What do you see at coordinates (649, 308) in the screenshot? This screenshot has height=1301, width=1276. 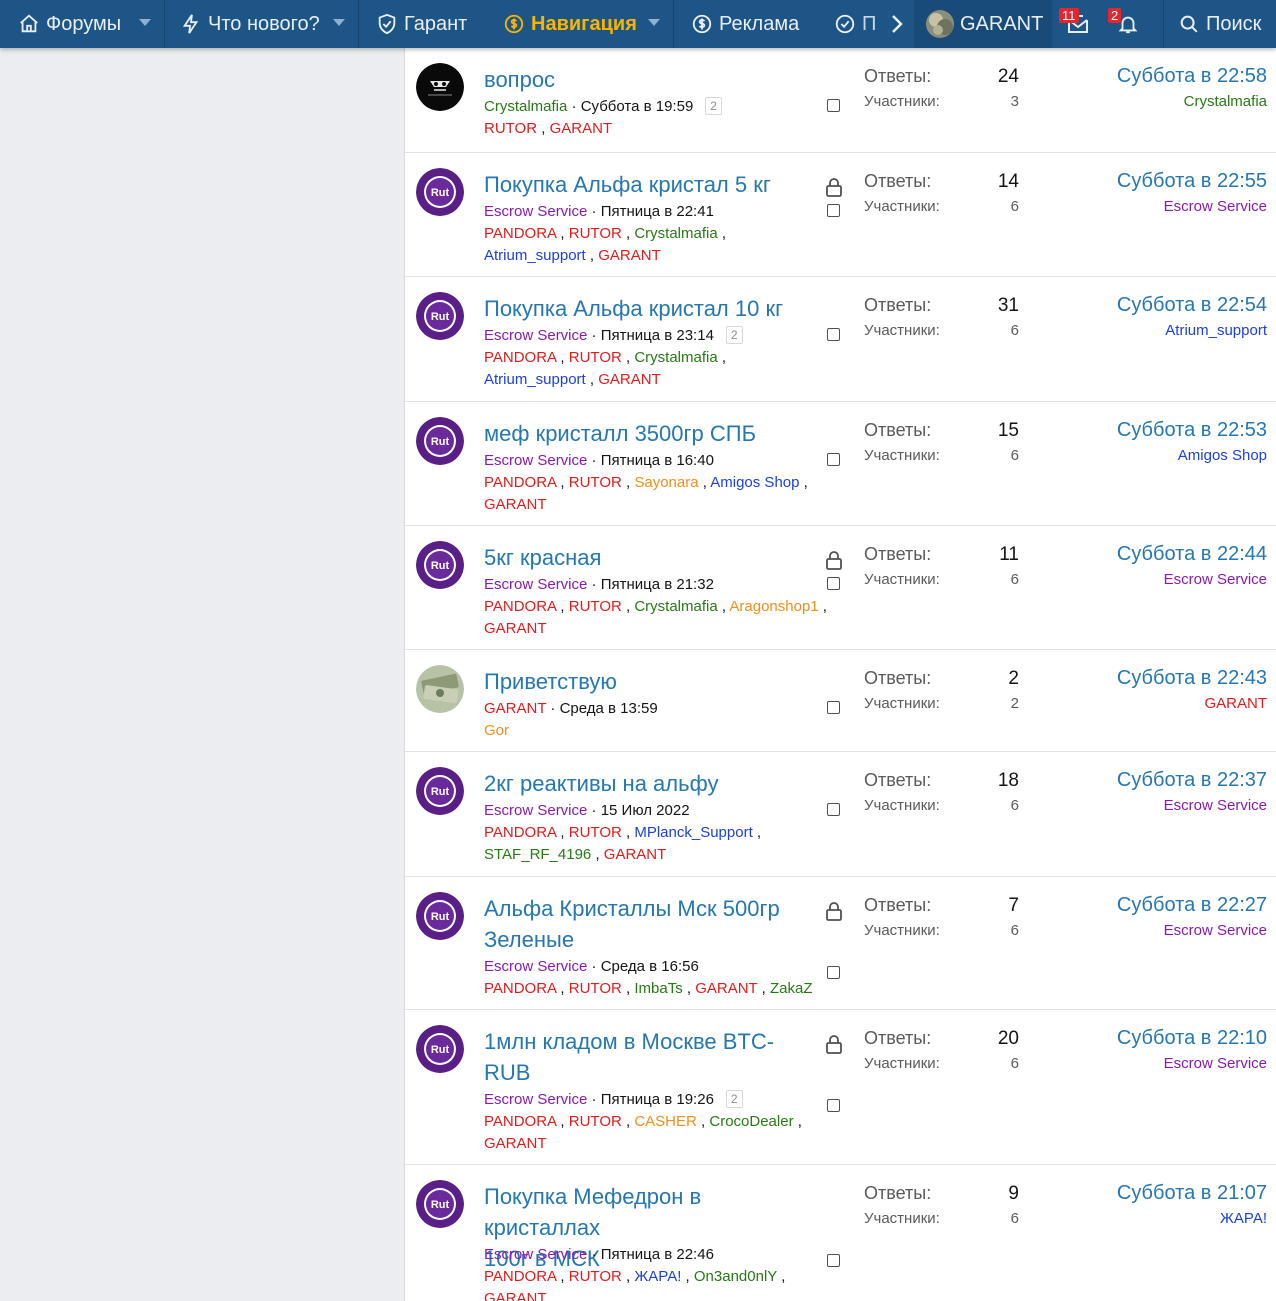 I see `thread-title-link: Покупка Альфа кристал 10 кг` at bounding box center [649, 308].